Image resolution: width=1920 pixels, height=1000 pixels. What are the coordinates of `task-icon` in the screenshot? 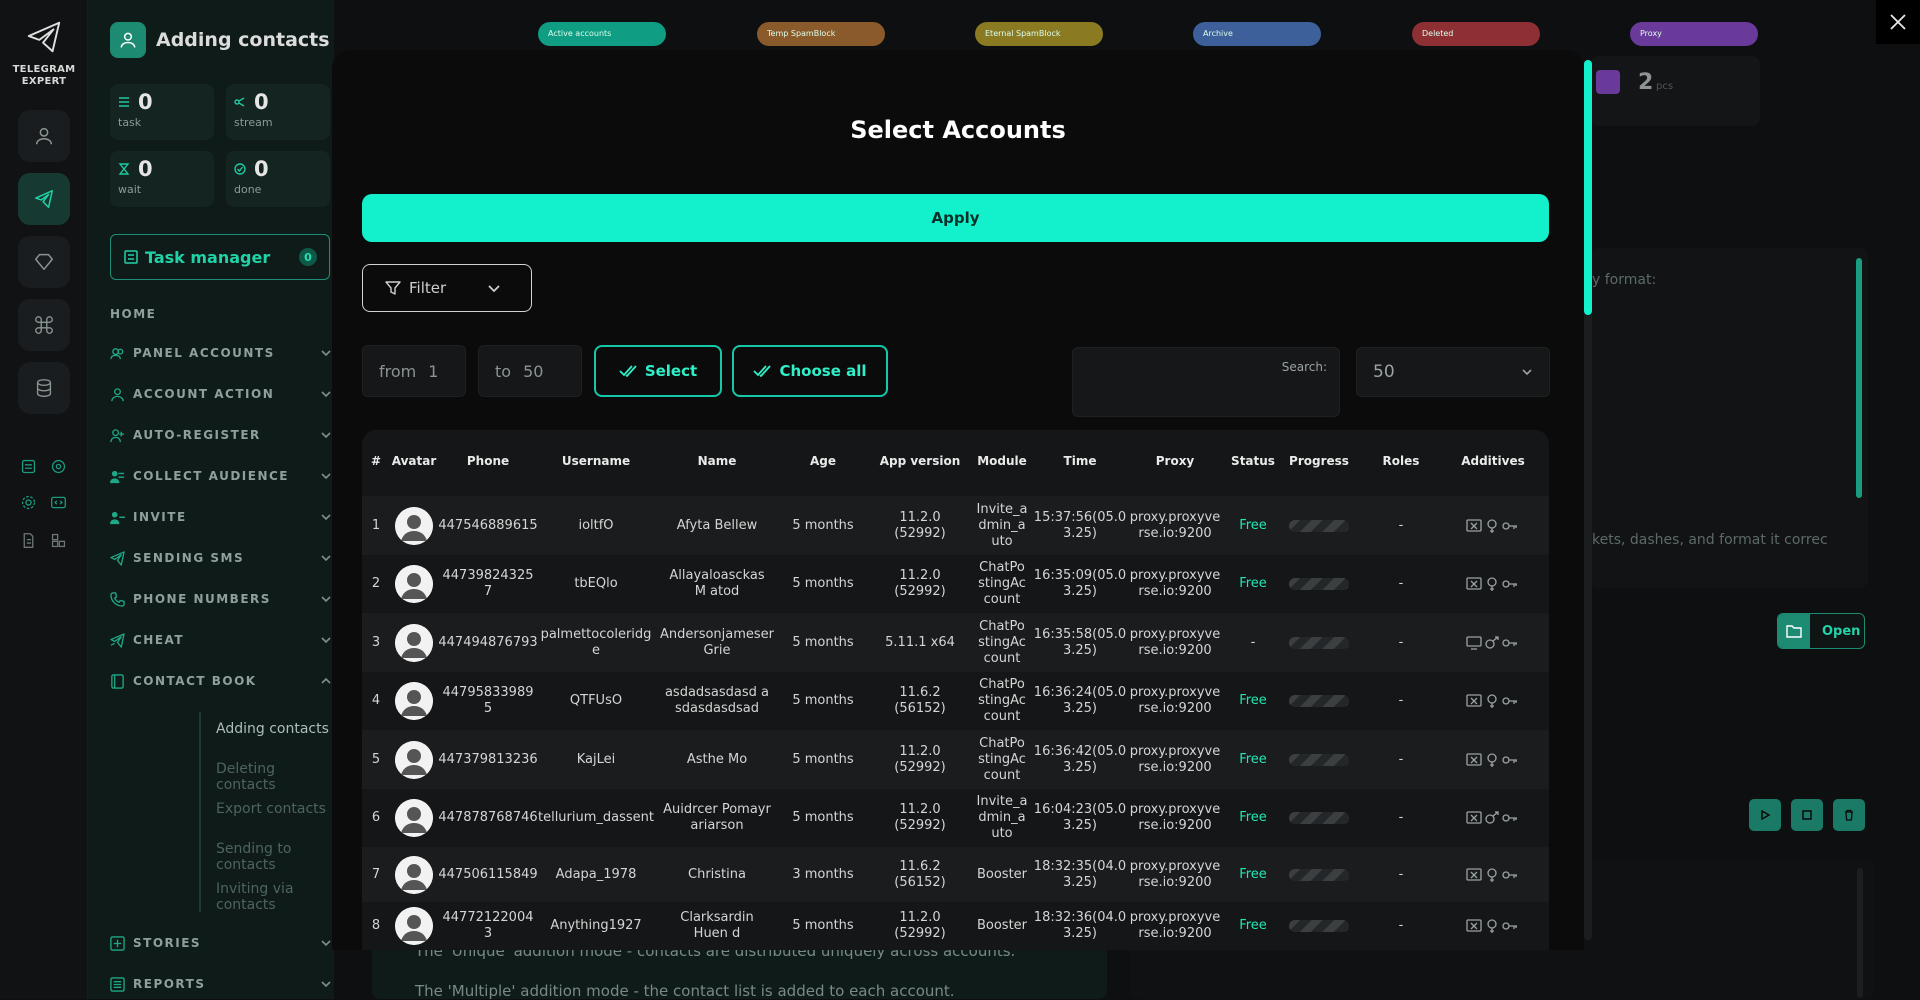 It's located at (124, 102).